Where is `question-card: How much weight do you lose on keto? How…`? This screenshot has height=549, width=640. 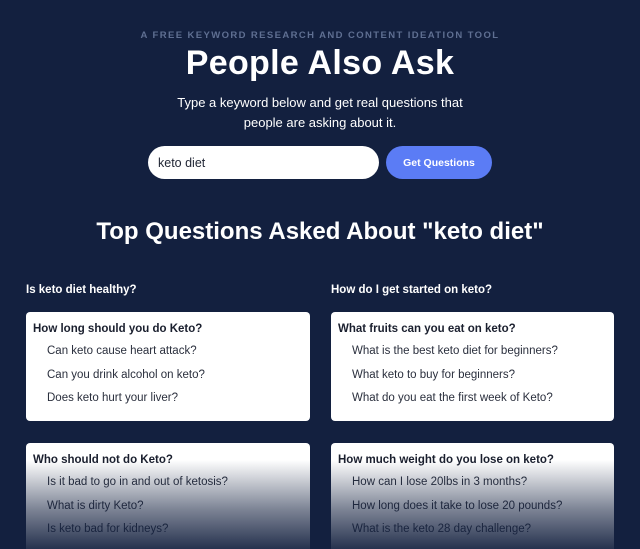 question-card: How much weight do you lose on keto? How… is located at coordinates (472, 496).